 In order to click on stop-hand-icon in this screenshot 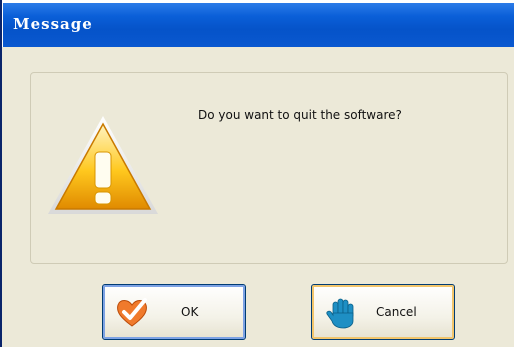, I will do `click(340, 313)`.